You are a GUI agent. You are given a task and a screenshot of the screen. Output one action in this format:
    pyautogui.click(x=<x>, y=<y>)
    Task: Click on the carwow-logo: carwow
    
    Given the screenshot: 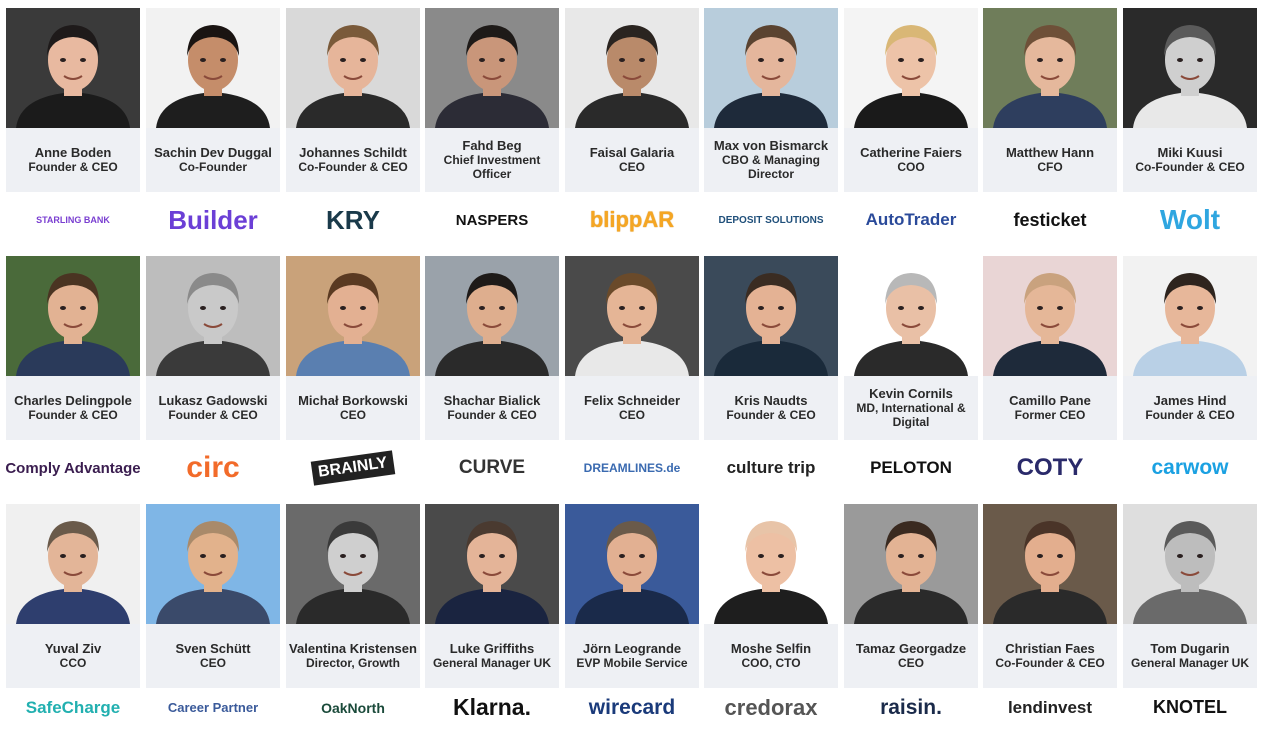 What is the action you would take?
    pyautogui.click(x=1190, y=468)
    